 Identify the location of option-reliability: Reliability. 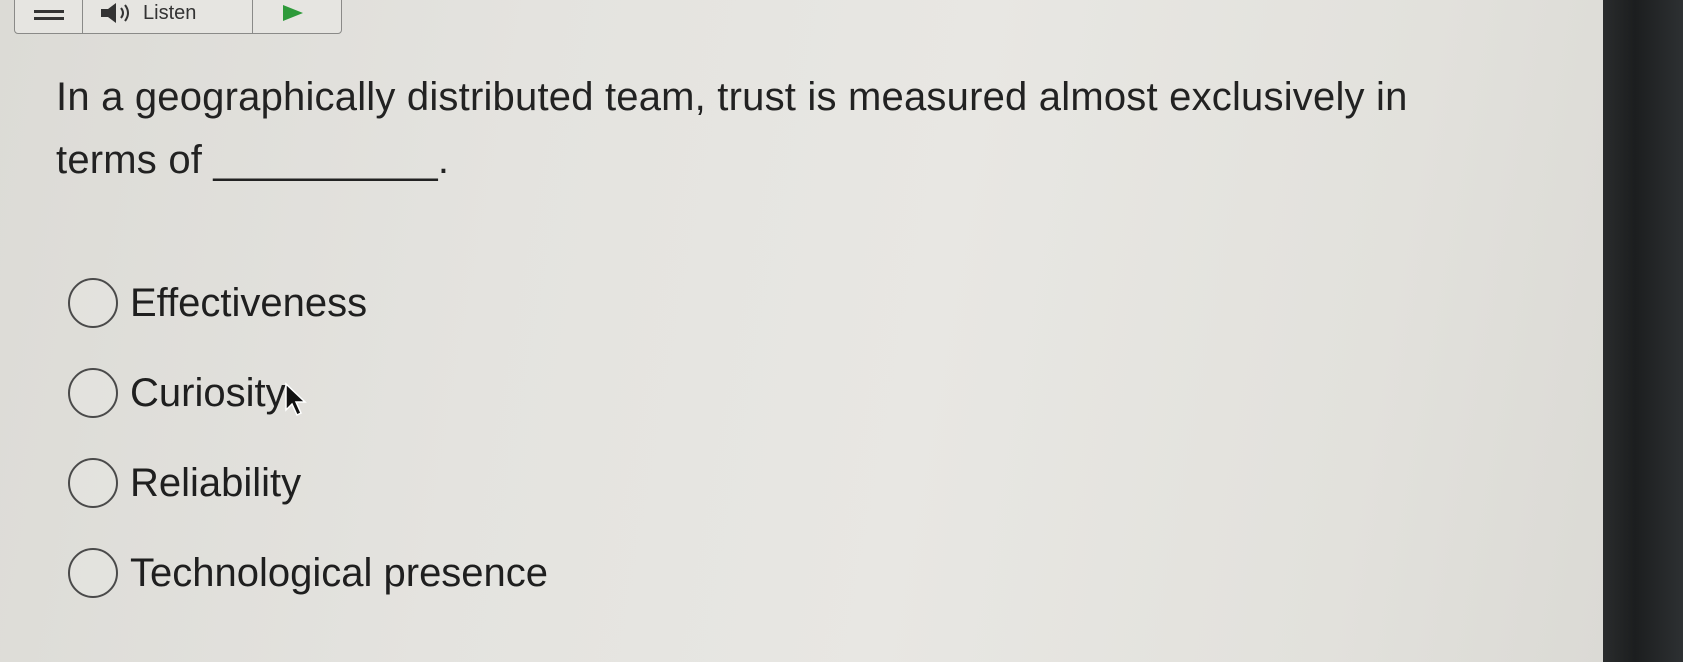
(308, 483).